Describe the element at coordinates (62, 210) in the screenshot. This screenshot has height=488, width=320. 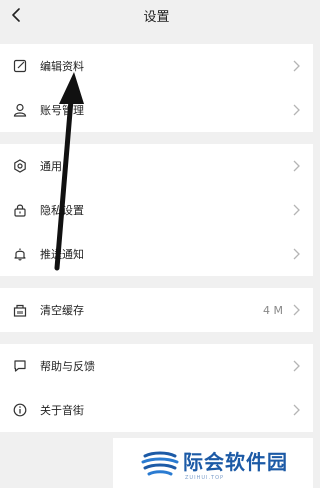
I see `row-label: 隐私设置` at that location.